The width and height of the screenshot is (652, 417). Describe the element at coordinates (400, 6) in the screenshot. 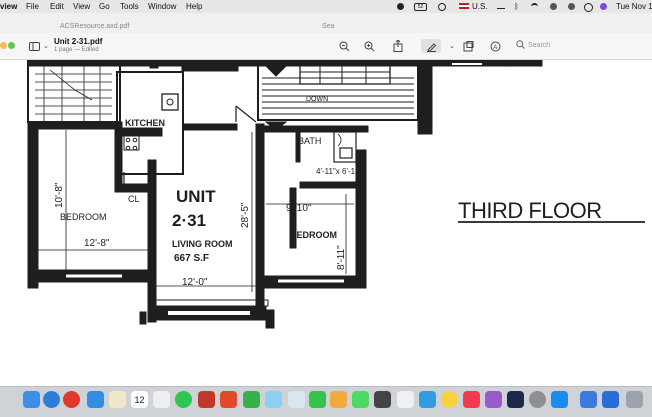

I see `status-icon` at that location.